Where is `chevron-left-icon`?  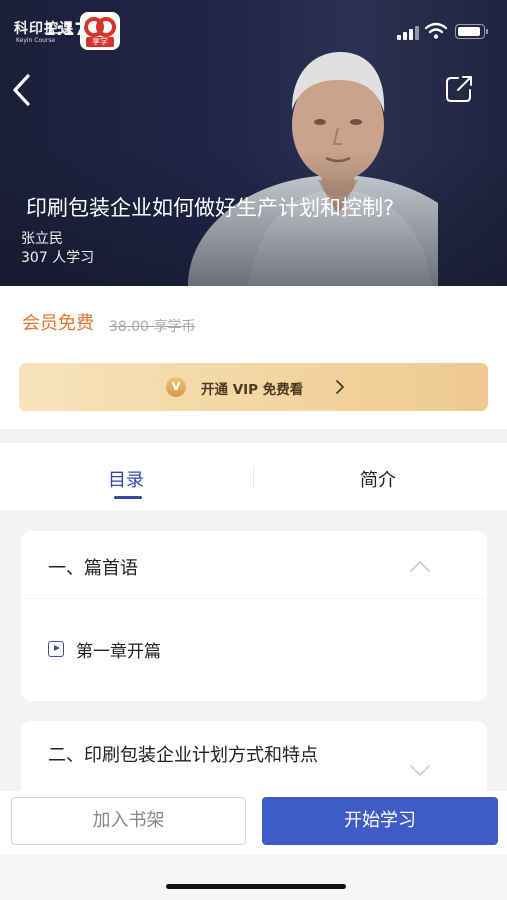 chevron-left-icon is located at coordinates (21, 90).